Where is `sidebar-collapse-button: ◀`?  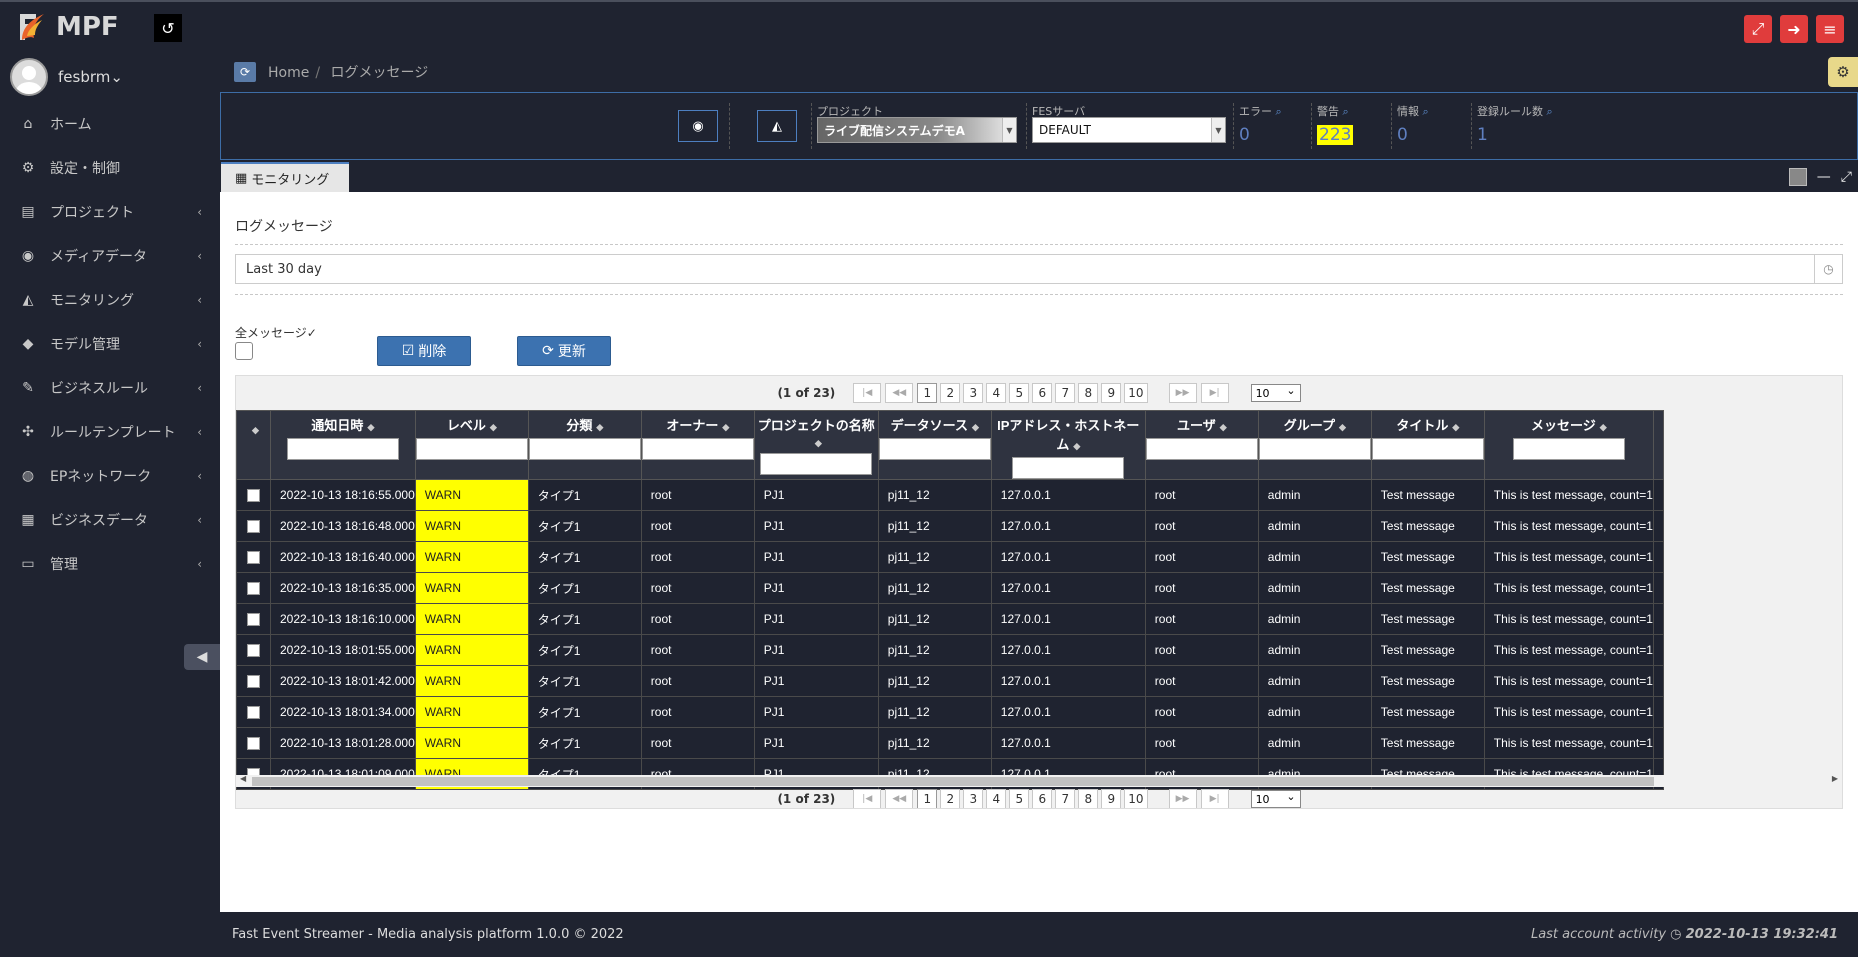 sidebar-collapse-button: ◀ is located at coordinates (202, 657).